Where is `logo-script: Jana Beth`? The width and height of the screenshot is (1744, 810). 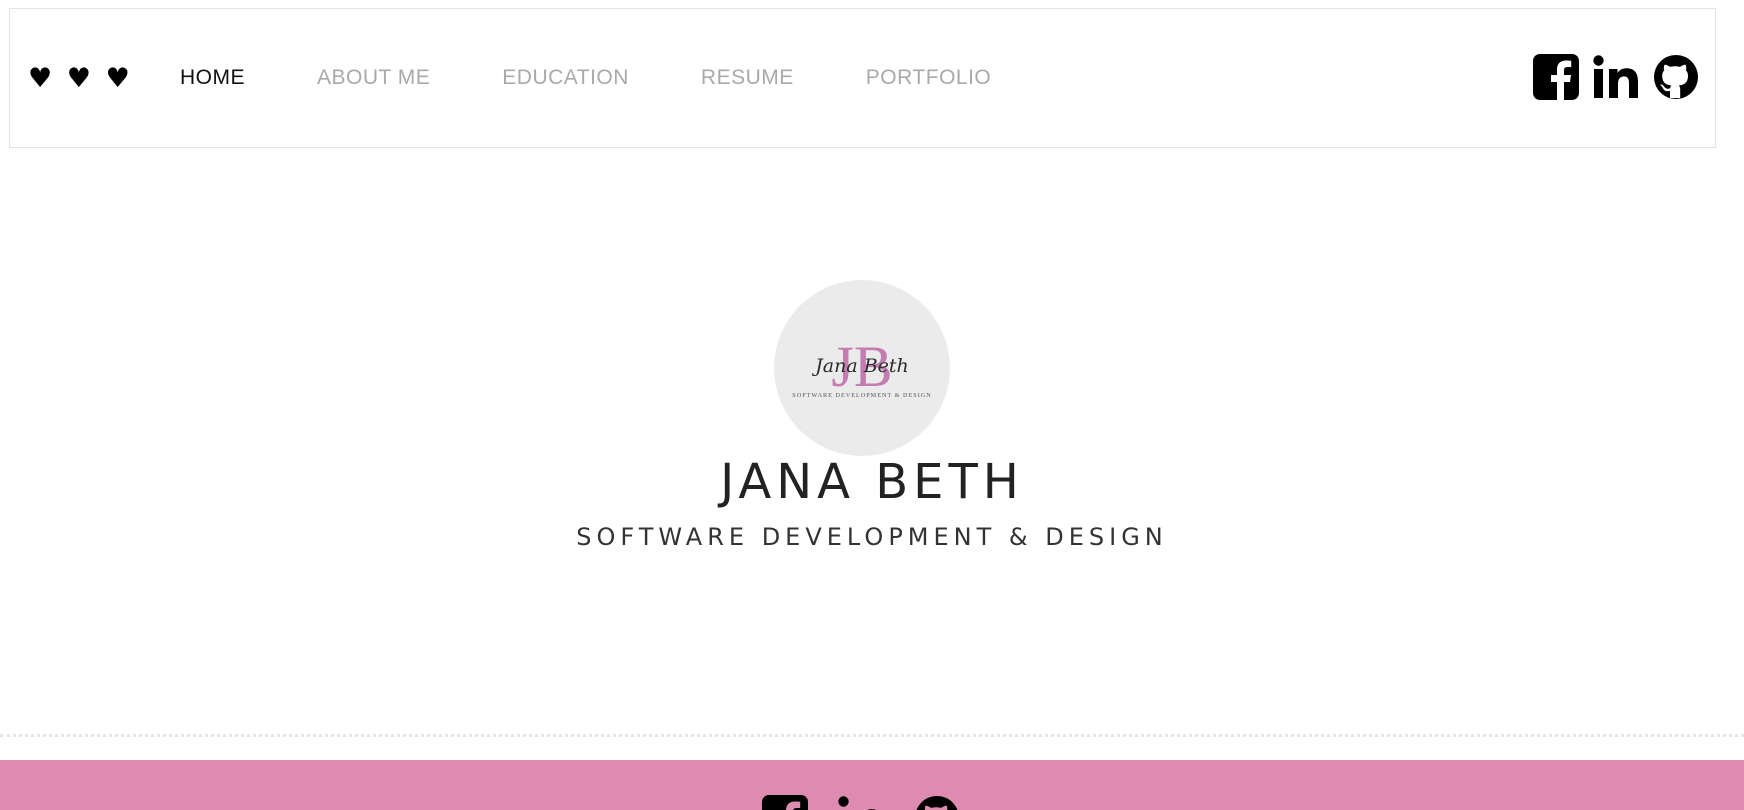 logo-script: Jana Beth is located at coordinates (860, 366).